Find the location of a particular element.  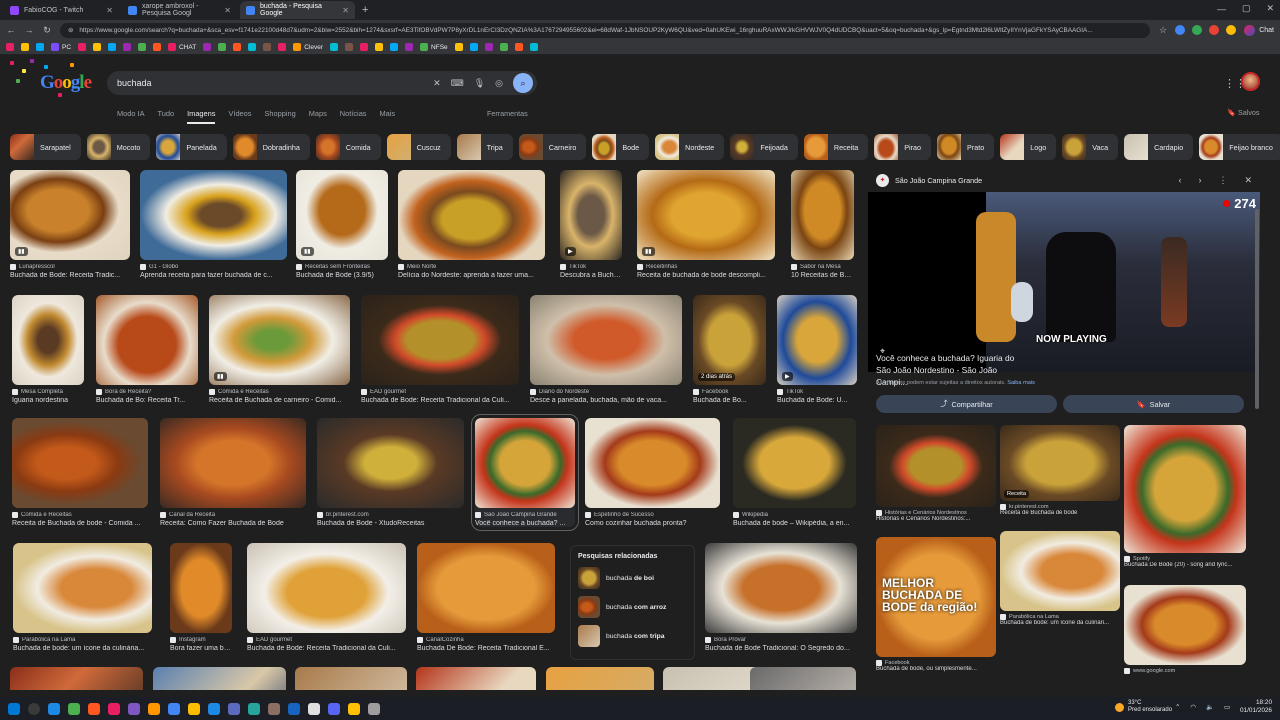

xbox-icon is located at coordinates (314, 708).